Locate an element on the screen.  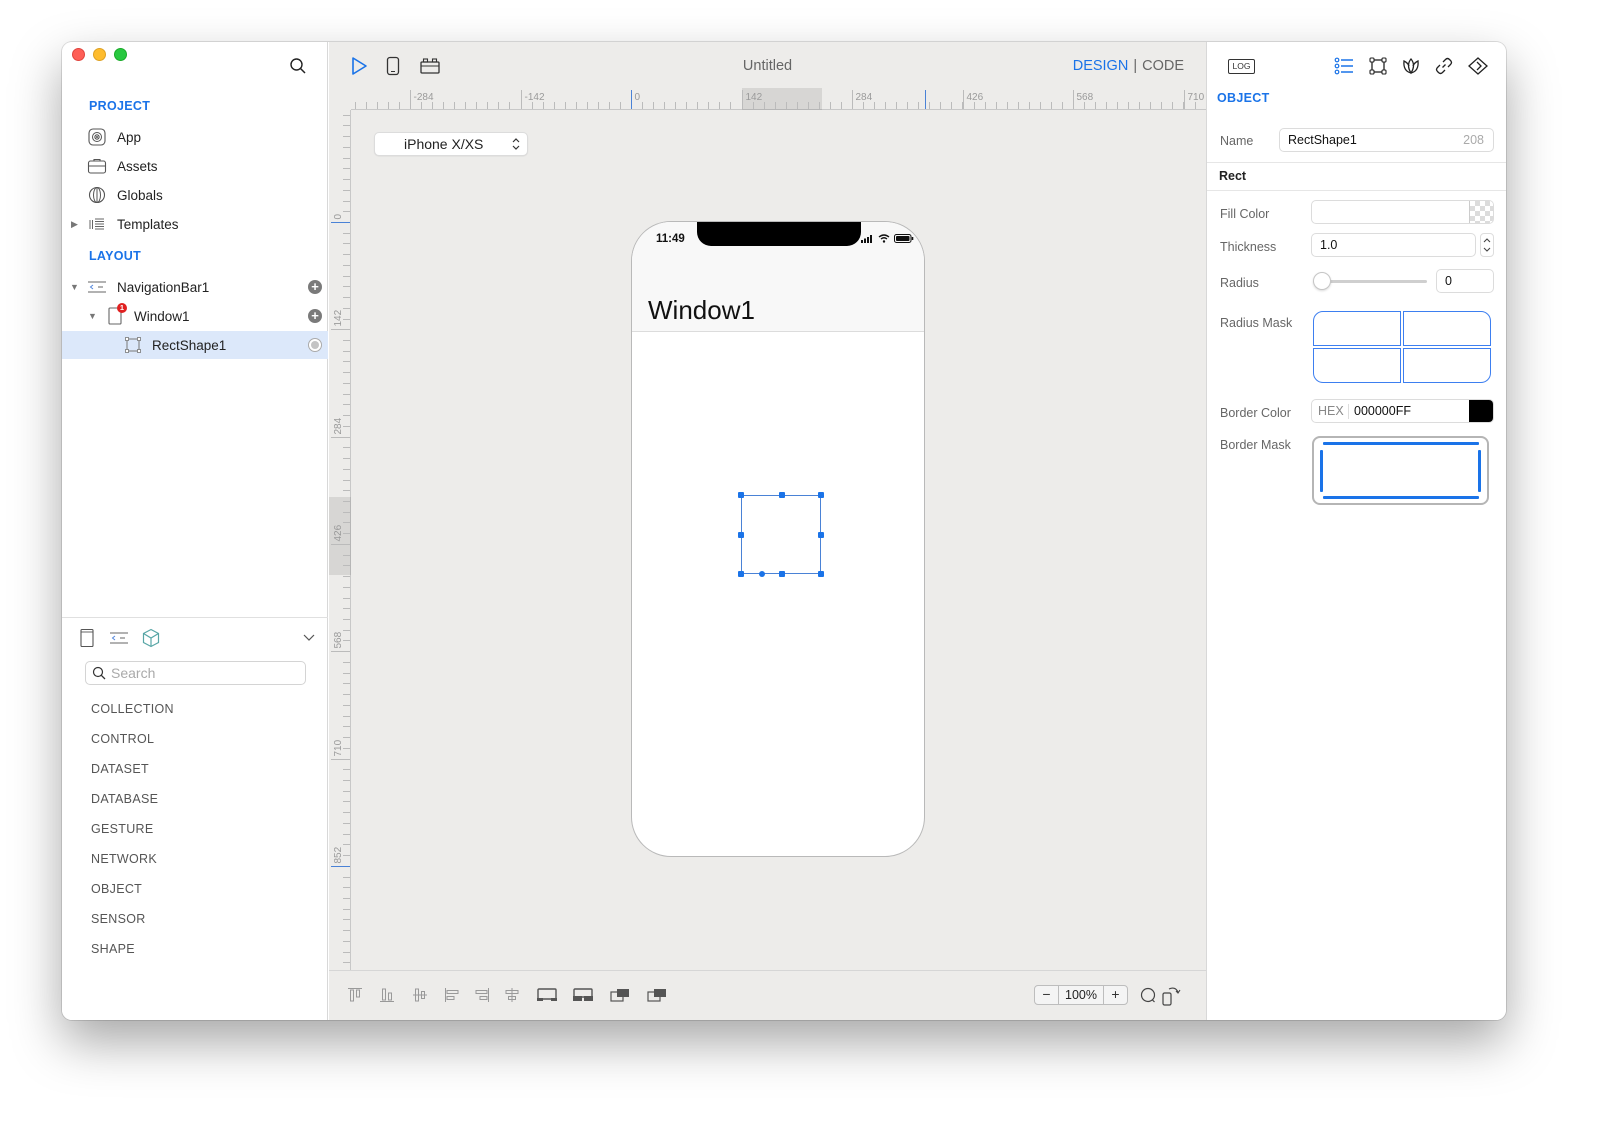
sidebar-search-button is located at coordinates (298, 66).